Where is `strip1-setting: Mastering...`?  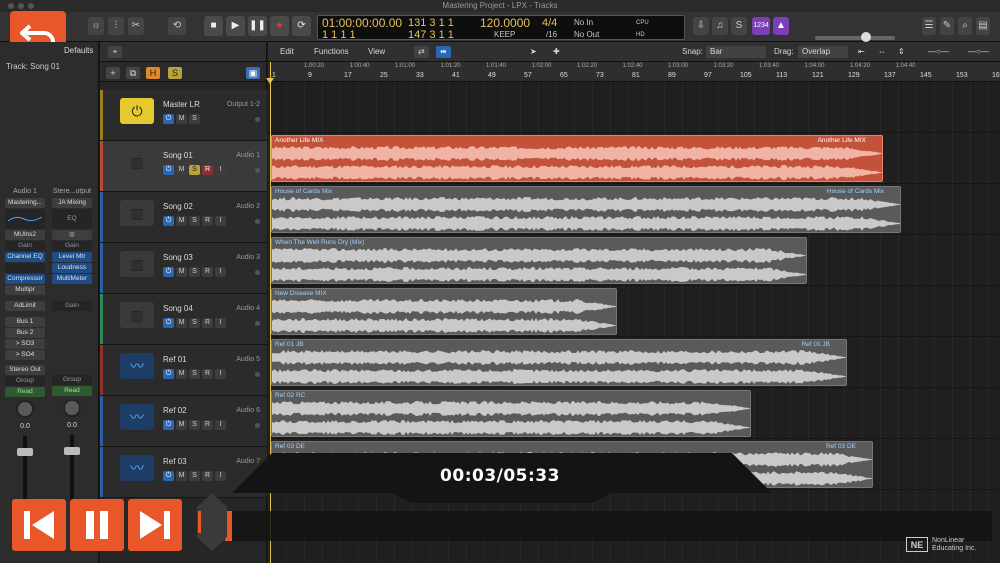 strip1-setting: Mastering... is located at coordinates (25, 203).